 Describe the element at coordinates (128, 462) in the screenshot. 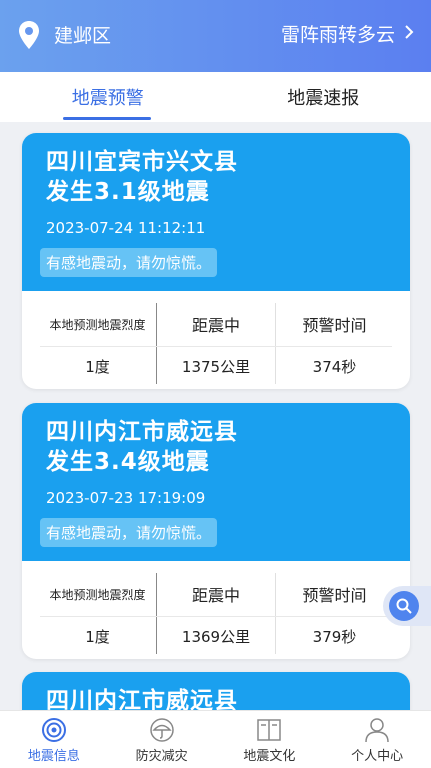

I see `card-title-line: 发生3.4级地震` at that location.